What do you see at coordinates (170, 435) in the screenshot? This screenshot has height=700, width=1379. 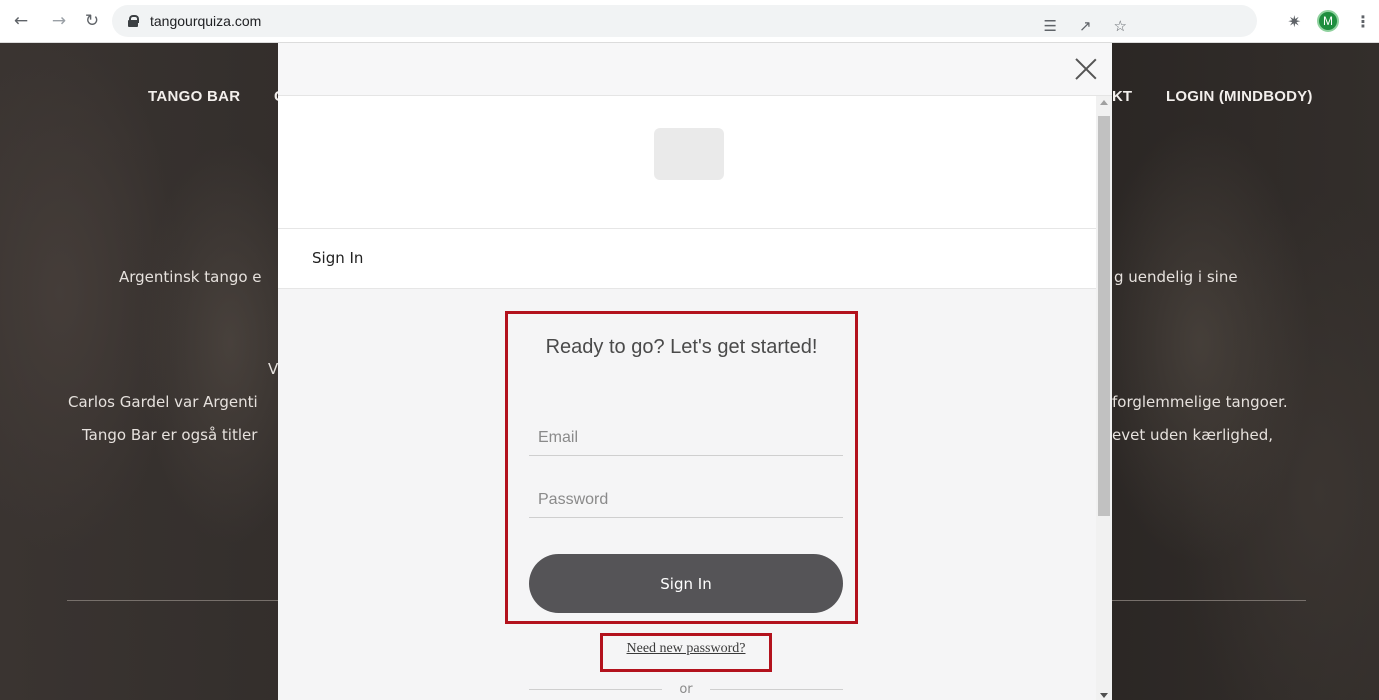 I see `tango-bar-text-left: Tango Bar er også titler` at bounding box center [170, 435].